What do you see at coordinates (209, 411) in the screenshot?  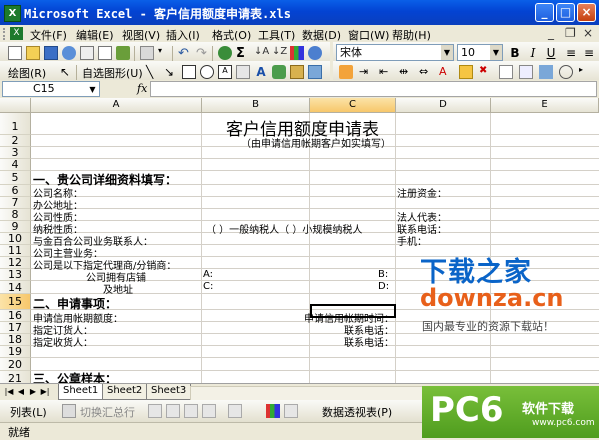 I see `unlink-list-icon` at bounding box center [209, 411].